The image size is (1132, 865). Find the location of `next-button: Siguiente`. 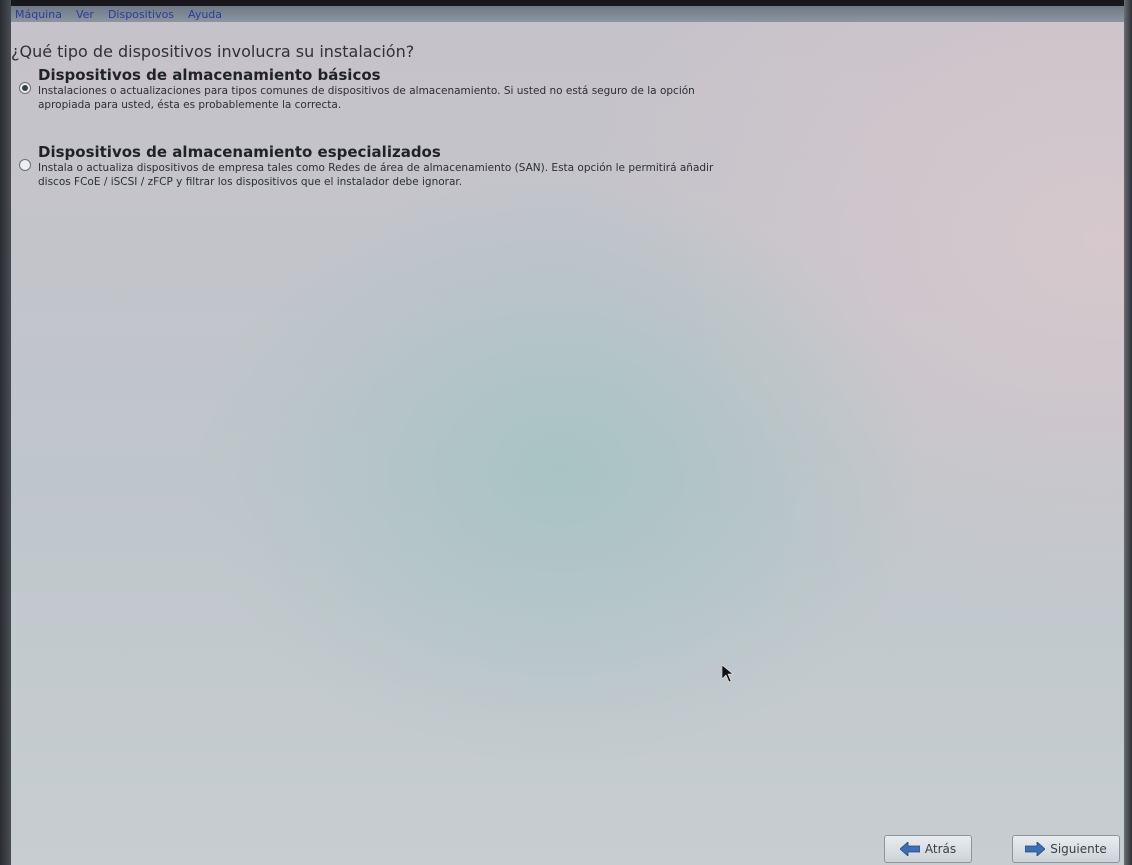

next-button: Siguiente is located at coordinates (1066, 849).